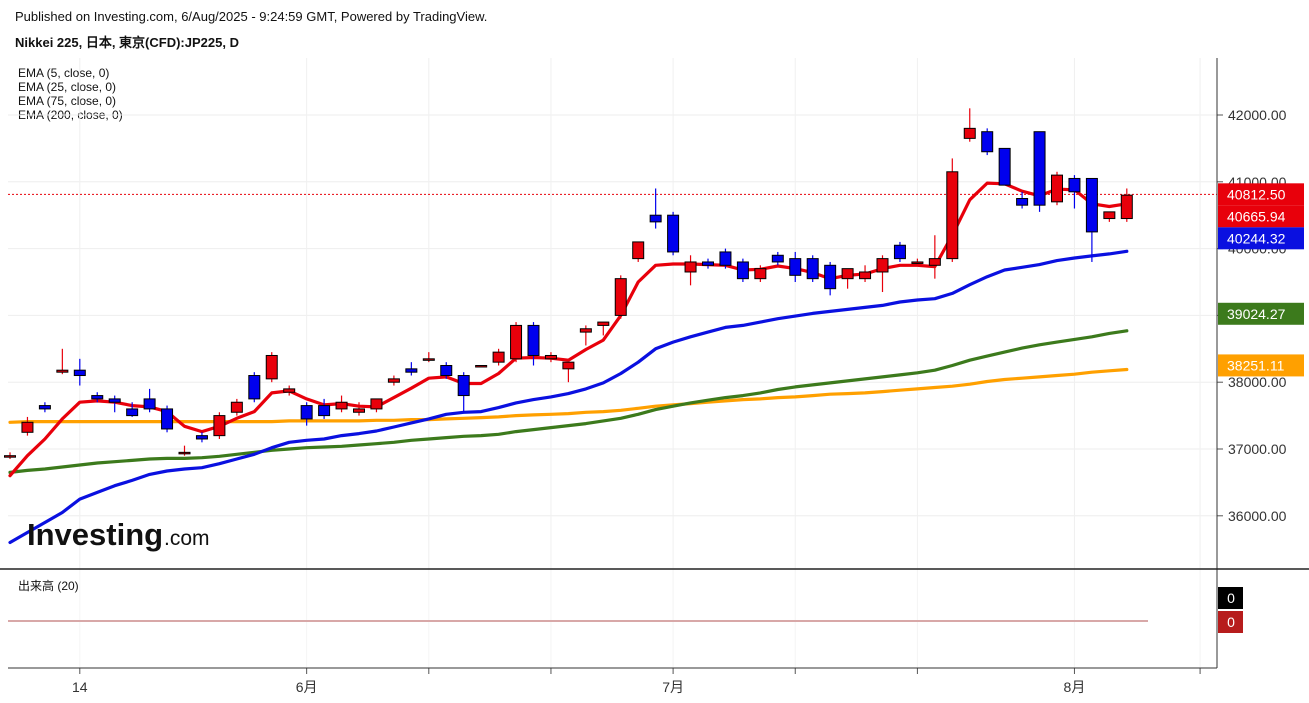  I want to click on ema25-tag: 40244.32, so click(1261, 238).